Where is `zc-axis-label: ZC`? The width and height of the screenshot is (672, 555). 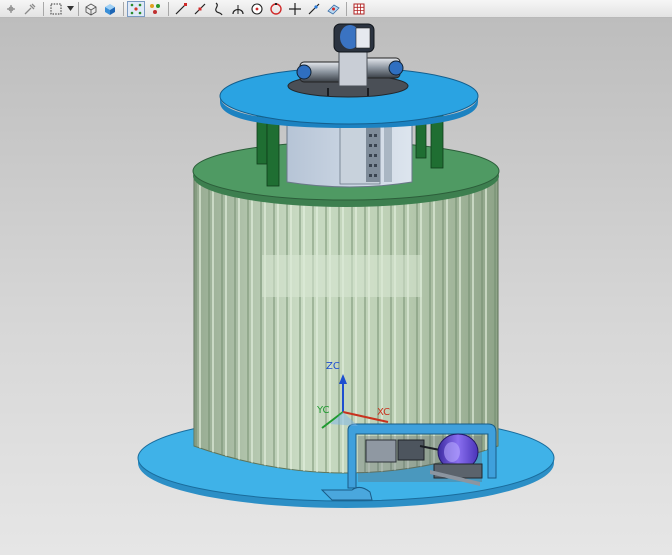
zc-axis-label: ZC is located at coordinates (333, 366).